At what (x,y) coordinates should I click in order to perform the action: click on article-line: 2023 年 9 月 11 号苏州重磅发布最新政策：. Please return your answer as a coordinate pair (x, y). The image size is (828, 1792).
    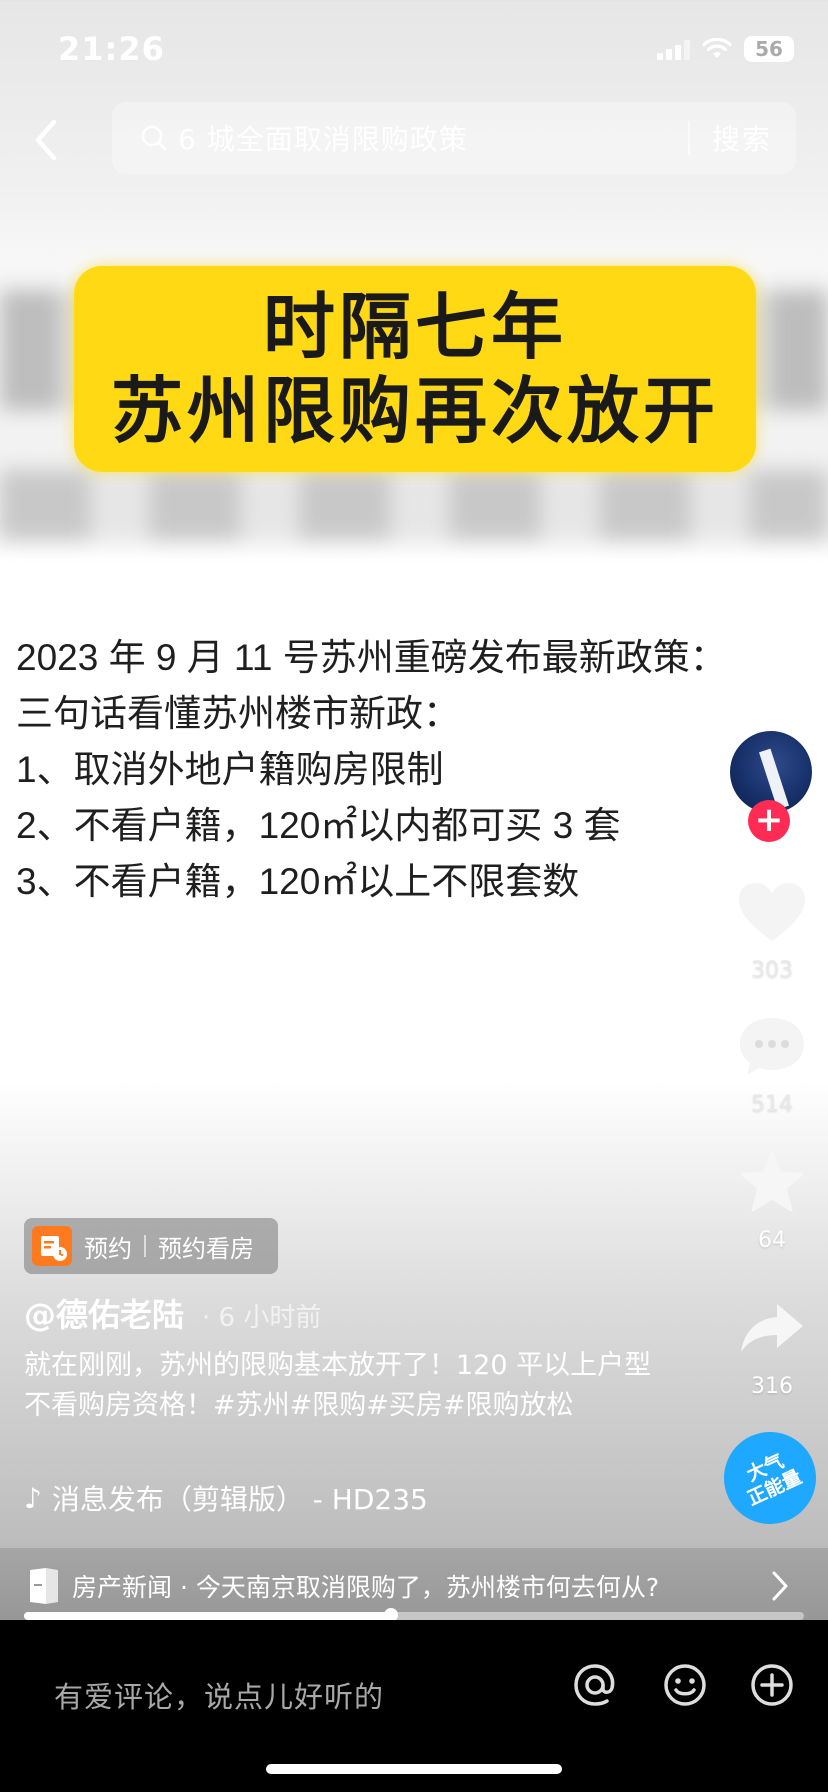
    Looking at the image, I should click on (371, 657).